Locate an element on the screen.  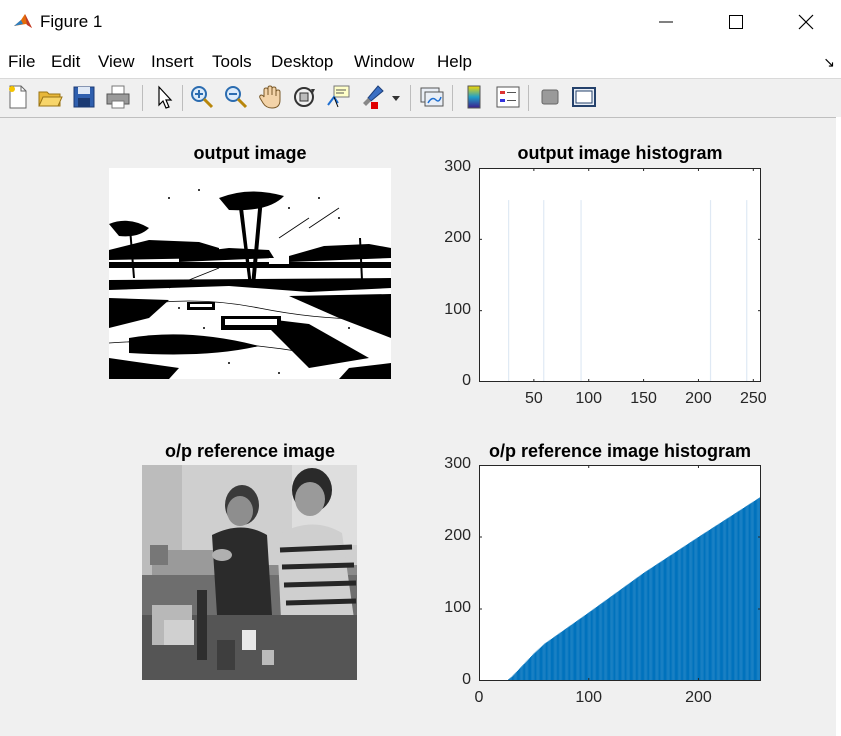
legend-icon is located at coordinates (508, 97).